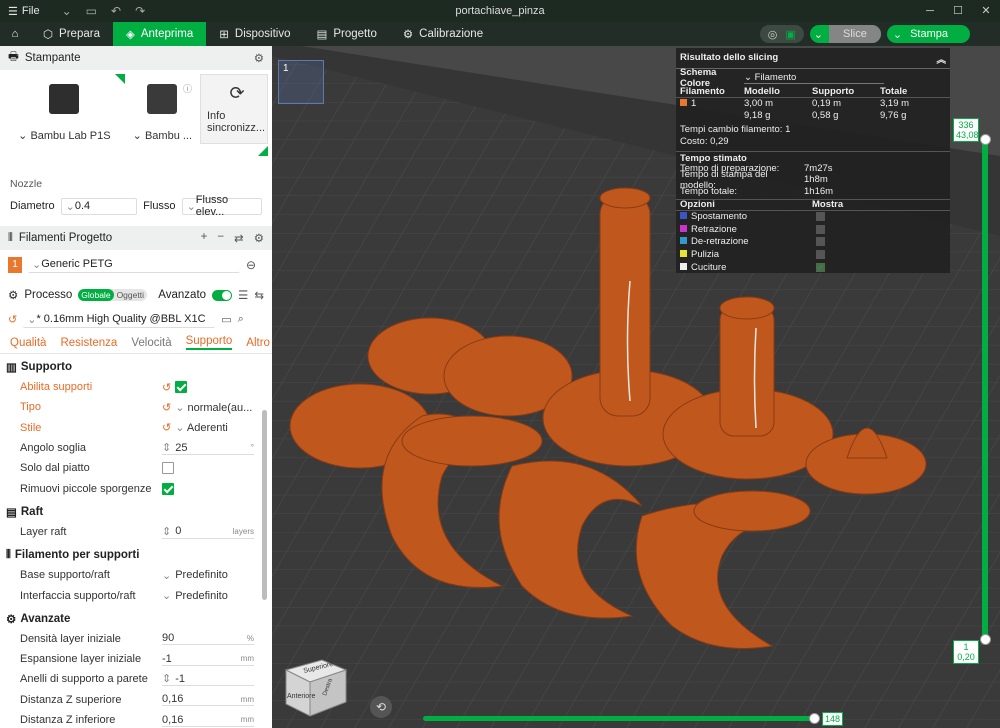 This screenshot has width=1000, height=728. I want to click on settings-scrollbar, so click(264, 505).